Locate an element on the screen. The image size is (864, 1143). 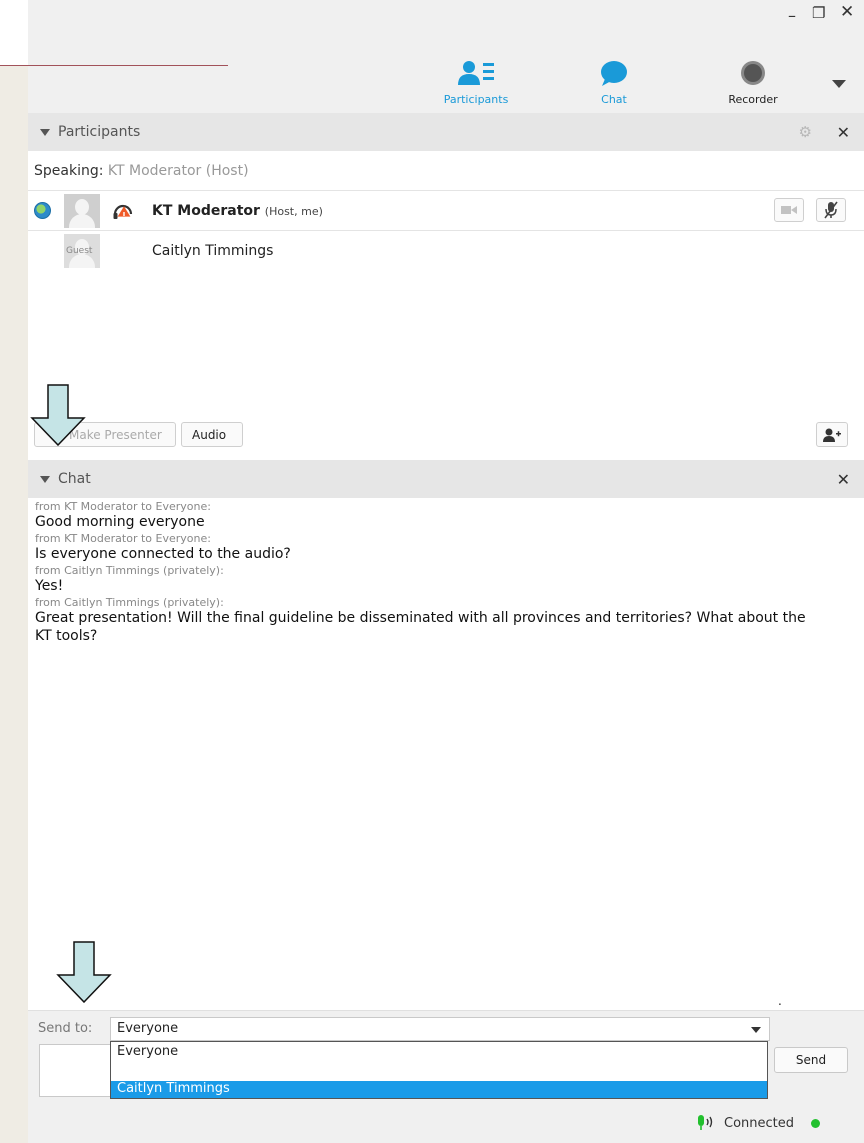
dropdown-option-caitlyn-timmings: Caitlyn Timmings is located at coordinates (439, 1089).